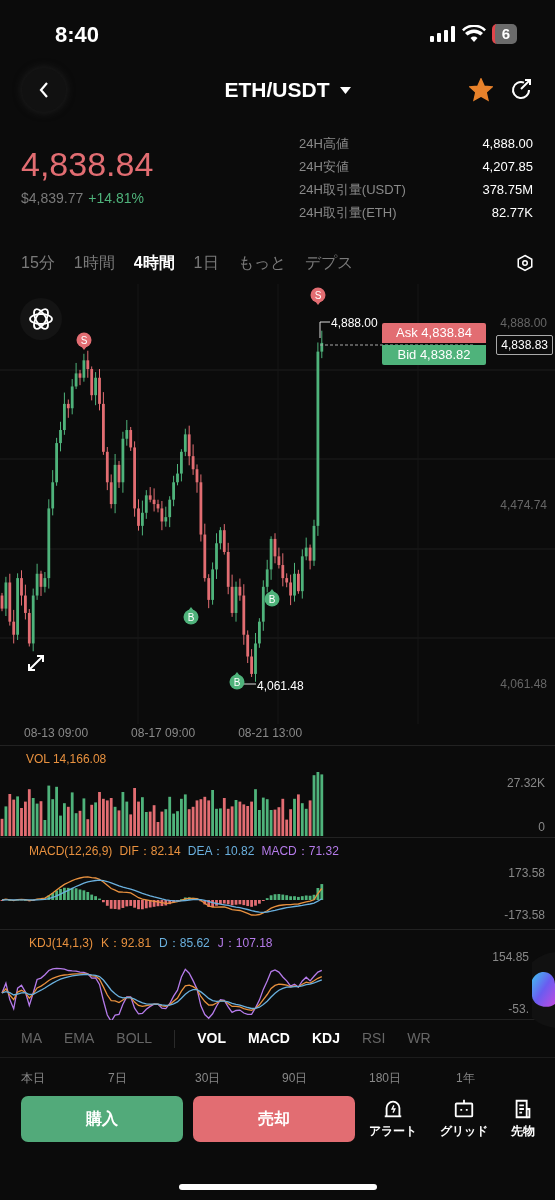 The image size is (555, 1200). Describe the element at coordinates (87, 164) in the screenshot. I see `last-price: 4,838.84` at that location.